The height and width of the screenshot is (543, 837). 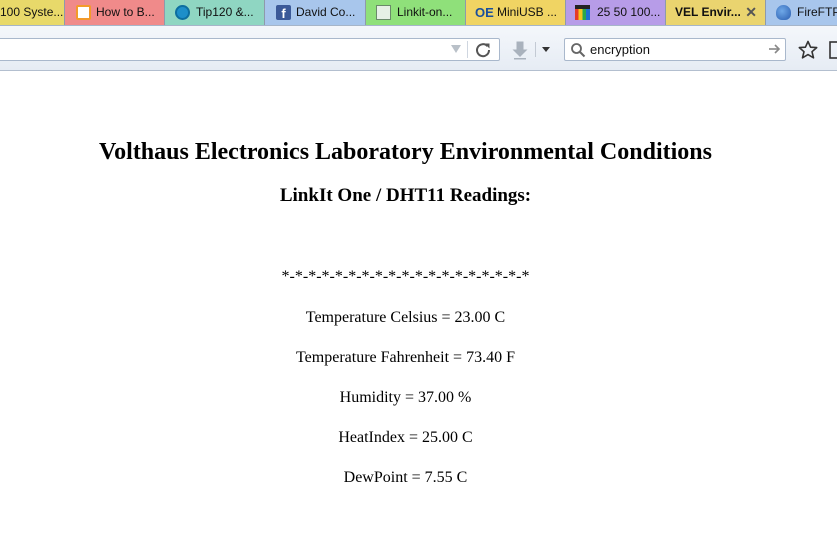 What do you see at coordinates (484, 12) in the screenshot?
I see `oe-icon: OE` at bounding box center [484, 12].